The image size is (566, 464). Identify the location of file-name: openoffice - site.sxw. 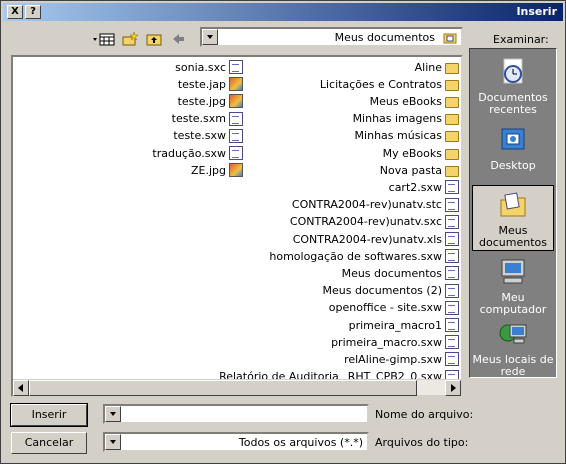
(385, 308).